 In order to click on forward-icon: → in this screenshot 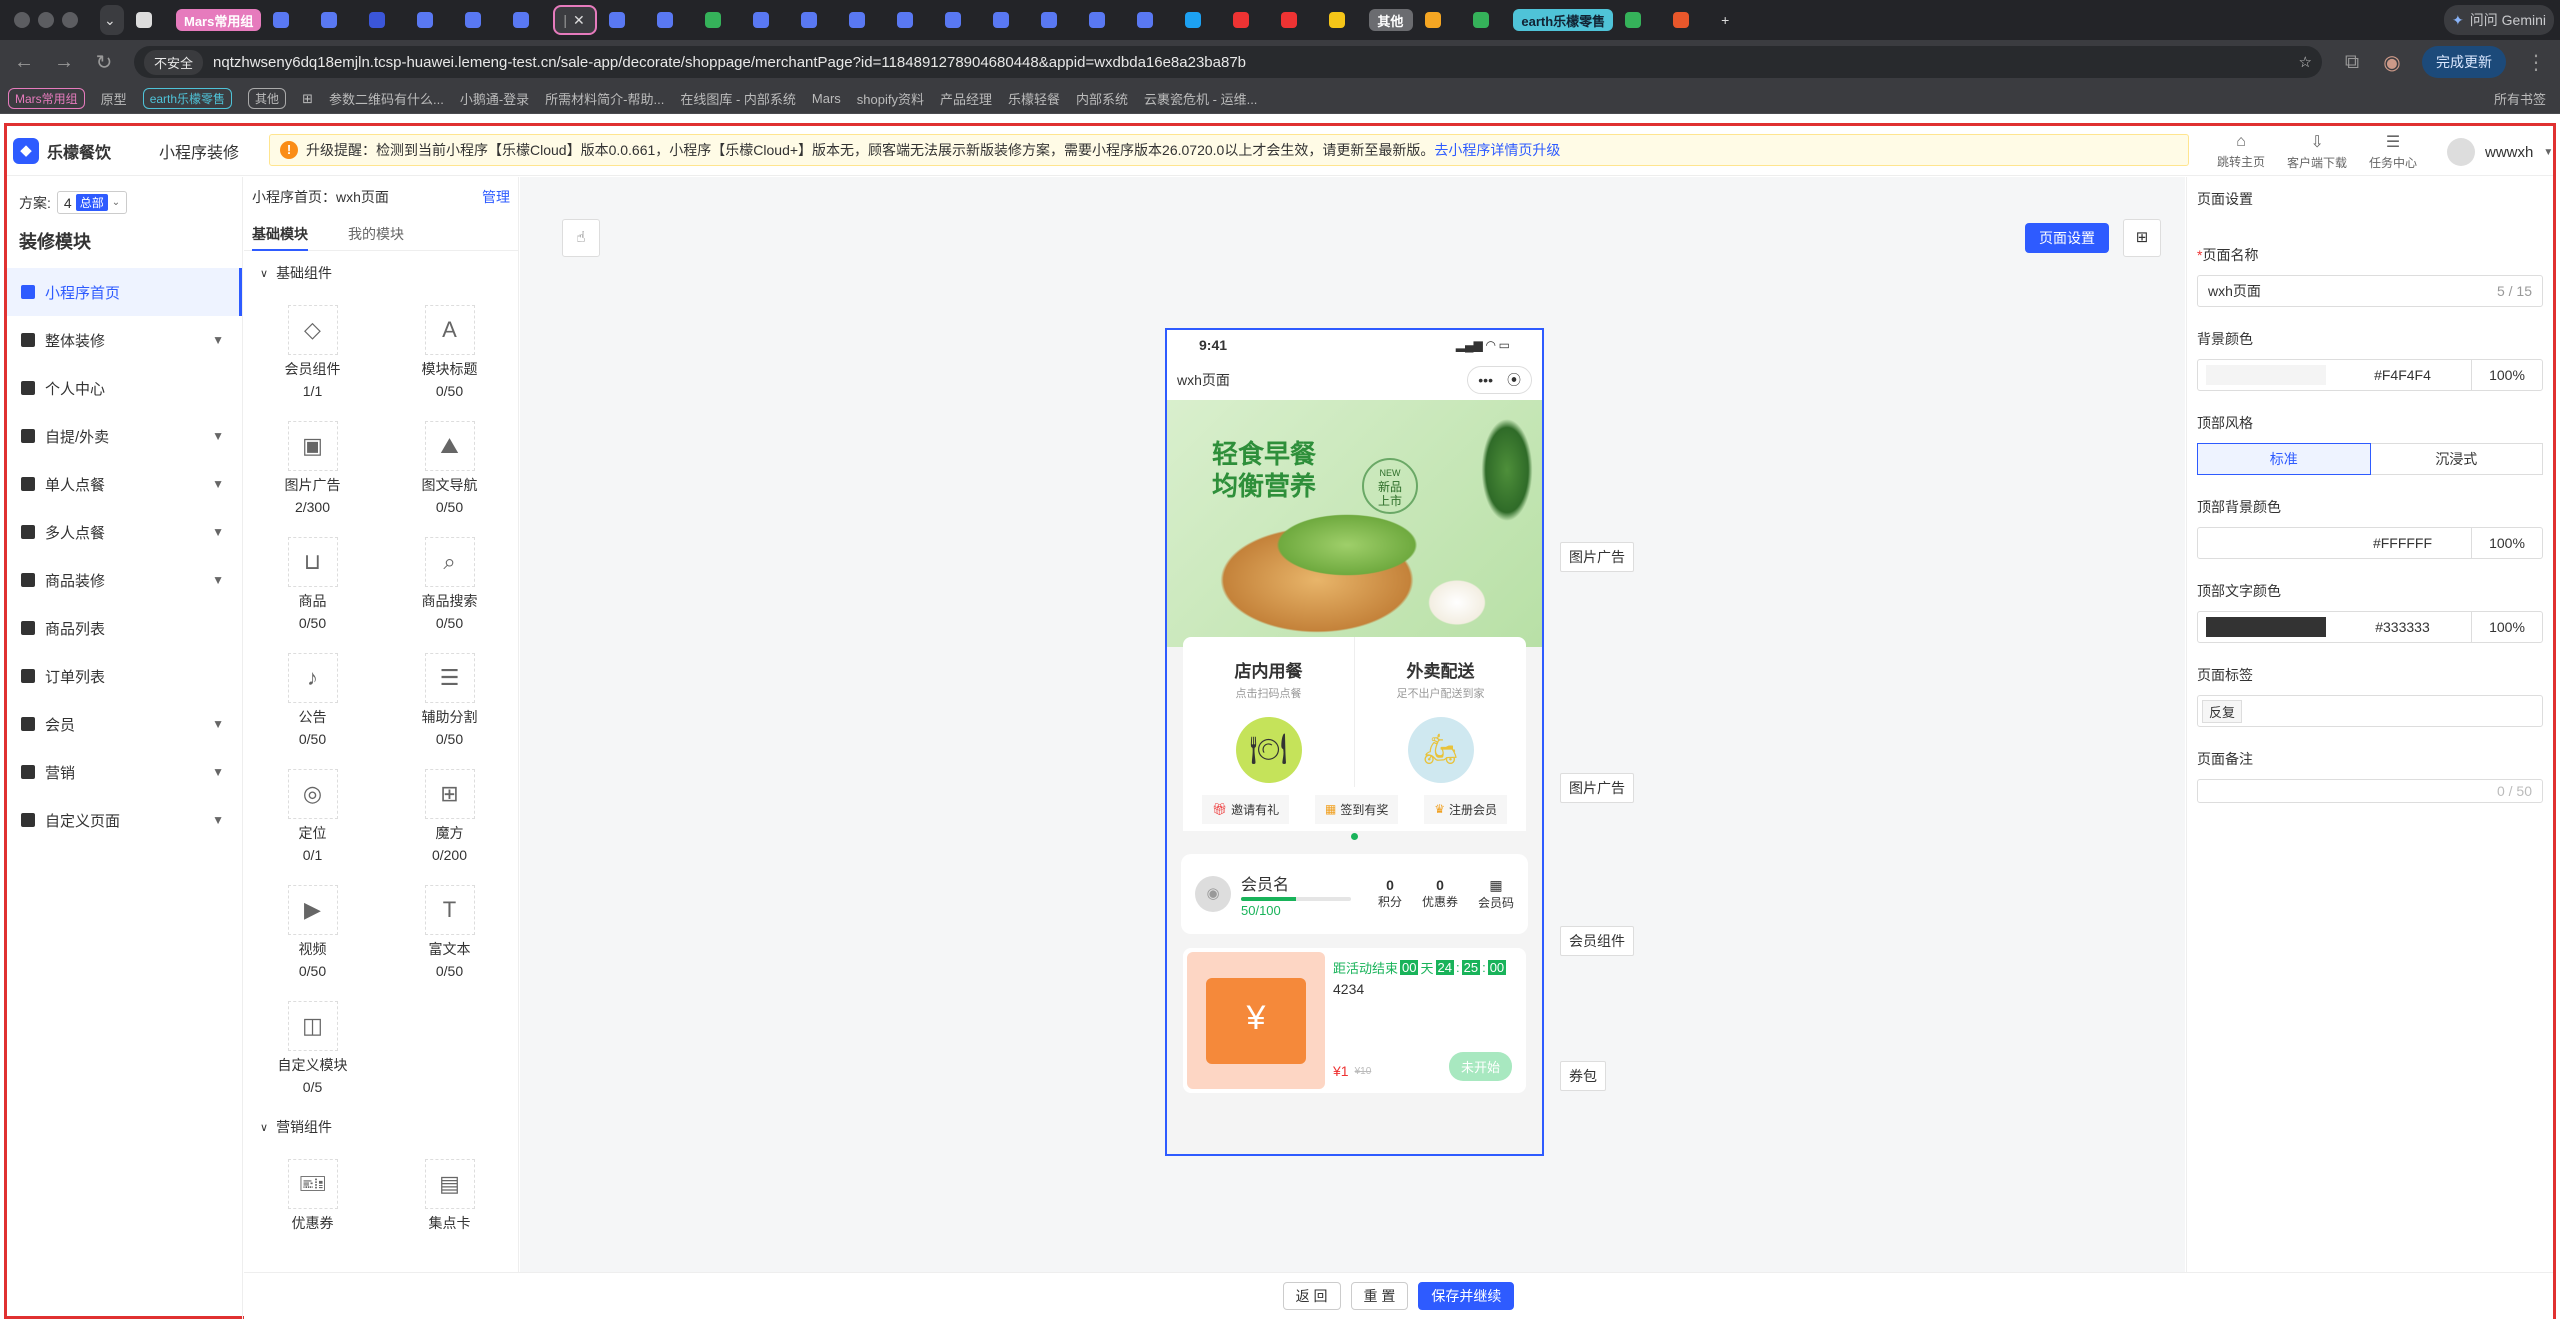, I will do `click(64, 62)`.